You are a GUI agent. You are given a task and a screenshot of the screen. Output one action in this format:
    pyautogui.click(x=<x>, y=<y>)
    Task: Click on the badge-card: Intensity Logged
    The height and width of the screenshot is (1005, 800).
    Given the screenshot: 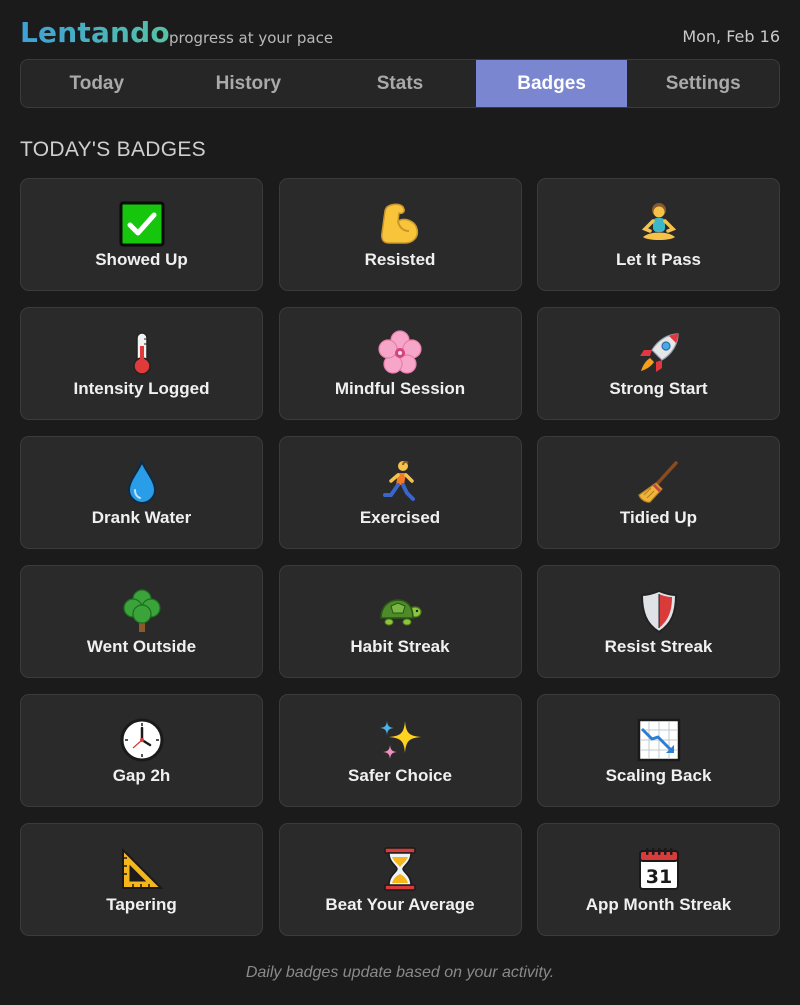 What is the action you would take?
    pyautogui.click(x=141, y=363)
    